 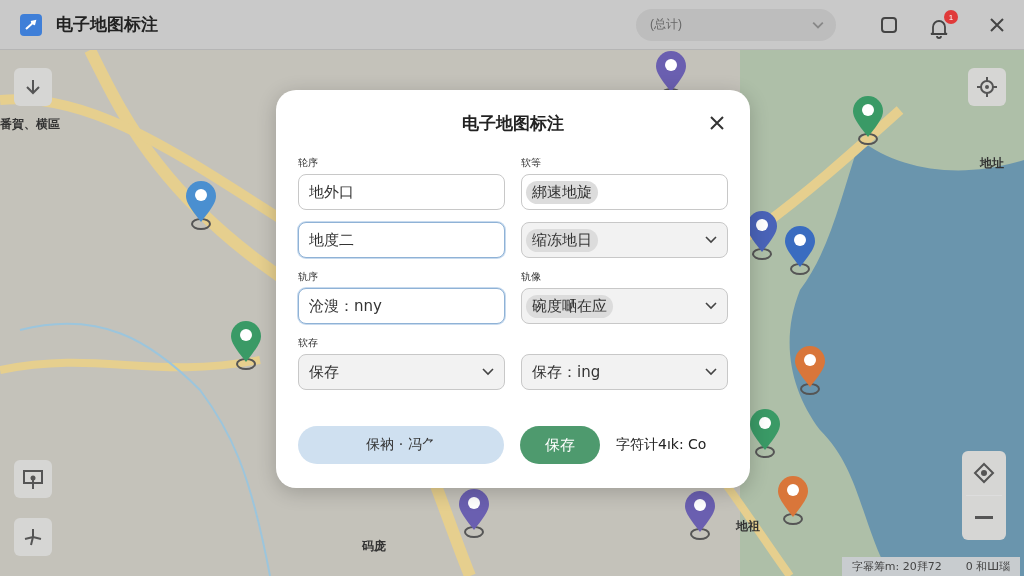 I want to click on map-label: 码庞, so click(x=374, y=546).